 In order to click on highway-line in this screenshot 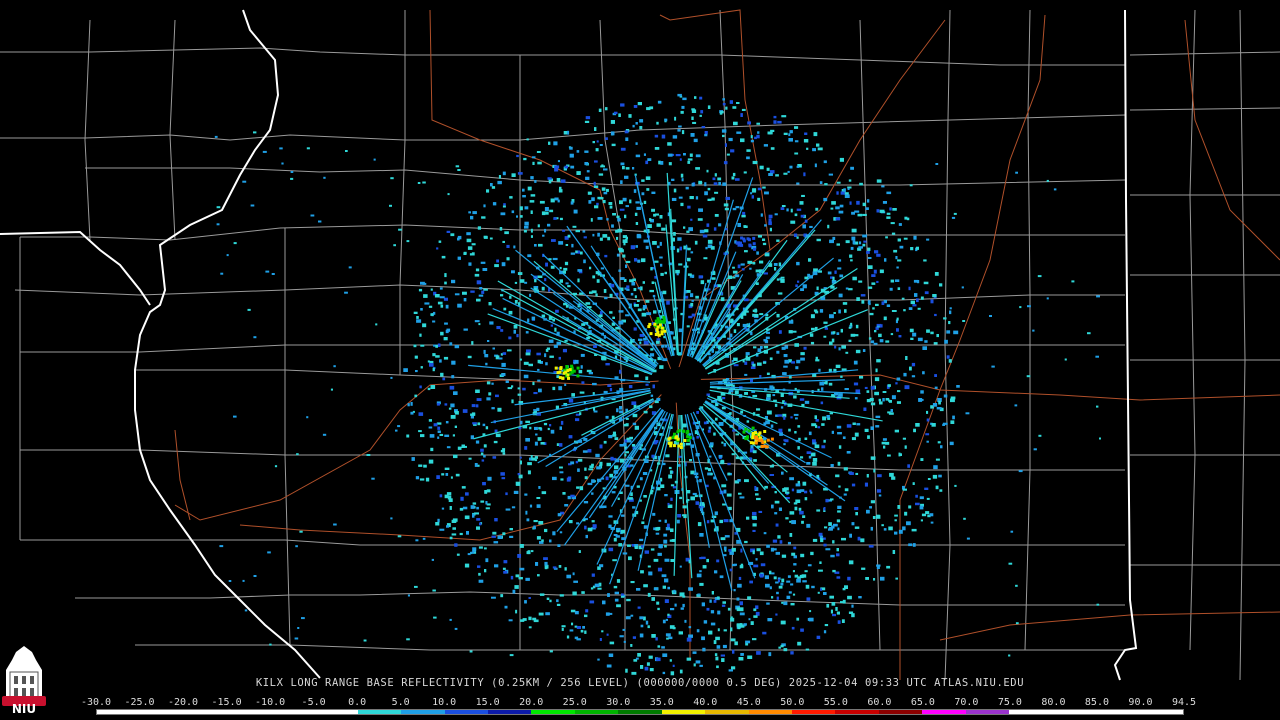, I will do `click(1232, 140)`.